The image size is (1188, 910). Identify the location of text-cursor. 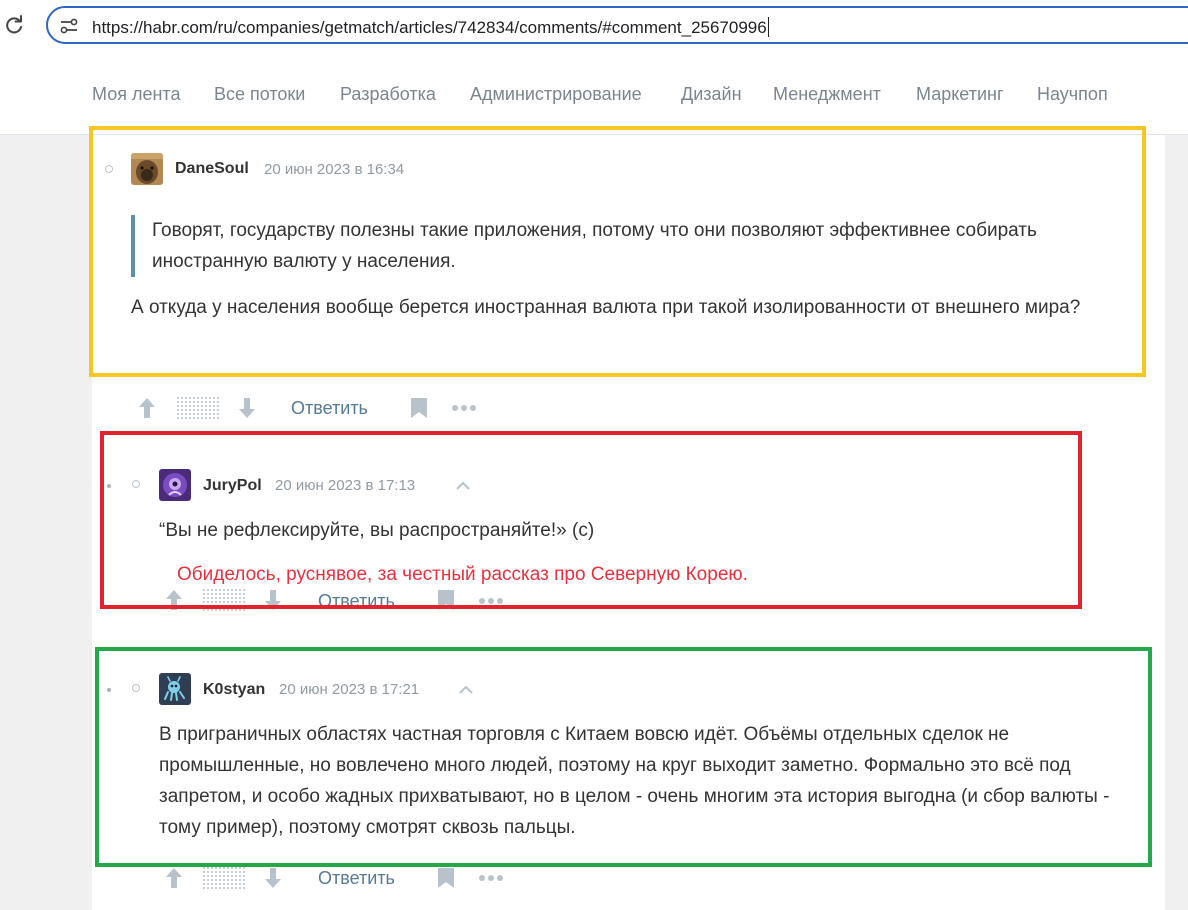
(768, 27).